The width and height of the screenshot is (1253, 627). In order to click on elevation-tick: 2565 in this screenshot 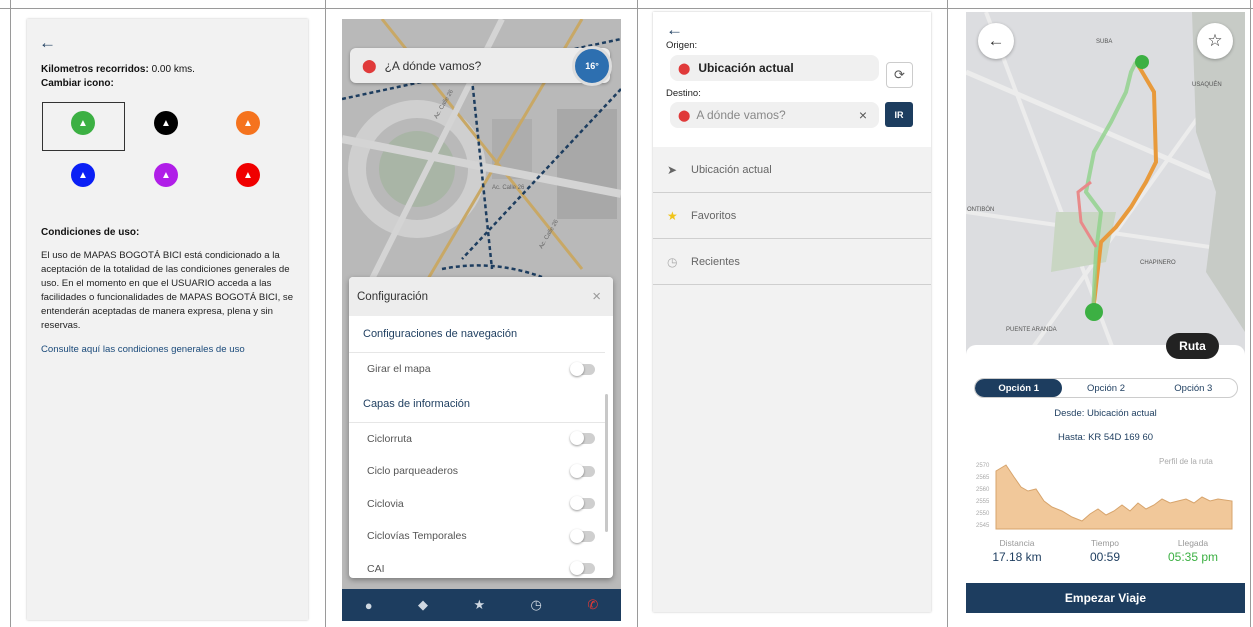, I will do `click(983, 478)`.